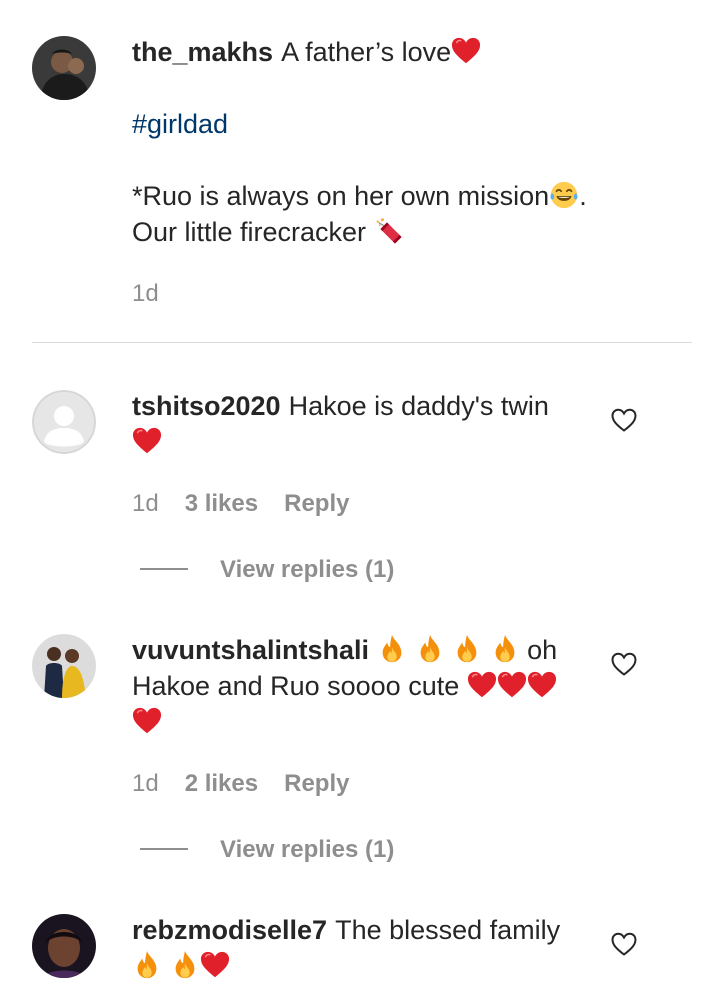  I want to click on comment-meta: 1d 2 likes Reply, so click(253, 784).